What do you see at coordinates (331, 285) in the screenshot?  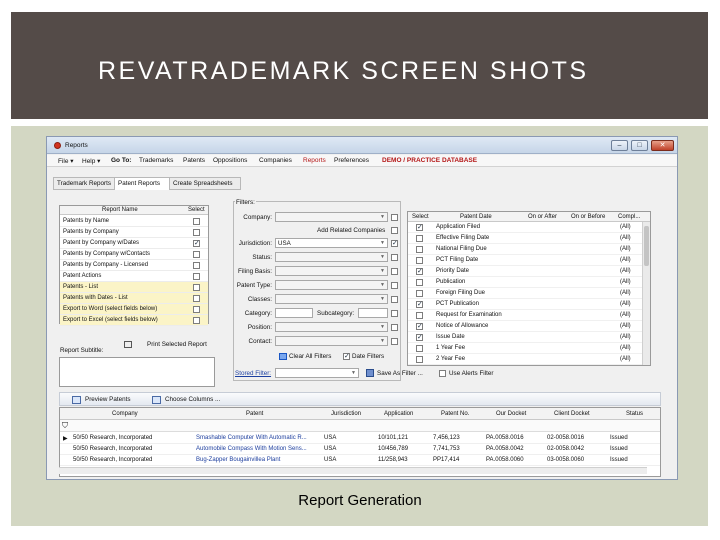 I see `patent-type-select: ▼` at bounding box center [331, 285].